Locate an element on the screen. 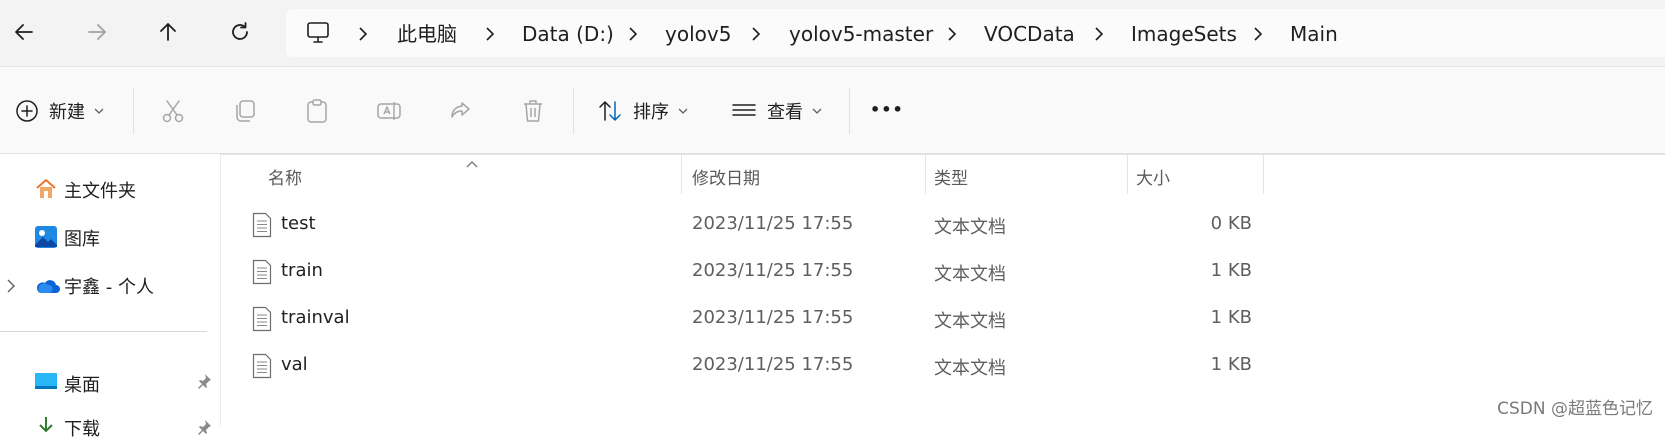  breadcrumb-item: Main is located at coordinates (1314, 34).